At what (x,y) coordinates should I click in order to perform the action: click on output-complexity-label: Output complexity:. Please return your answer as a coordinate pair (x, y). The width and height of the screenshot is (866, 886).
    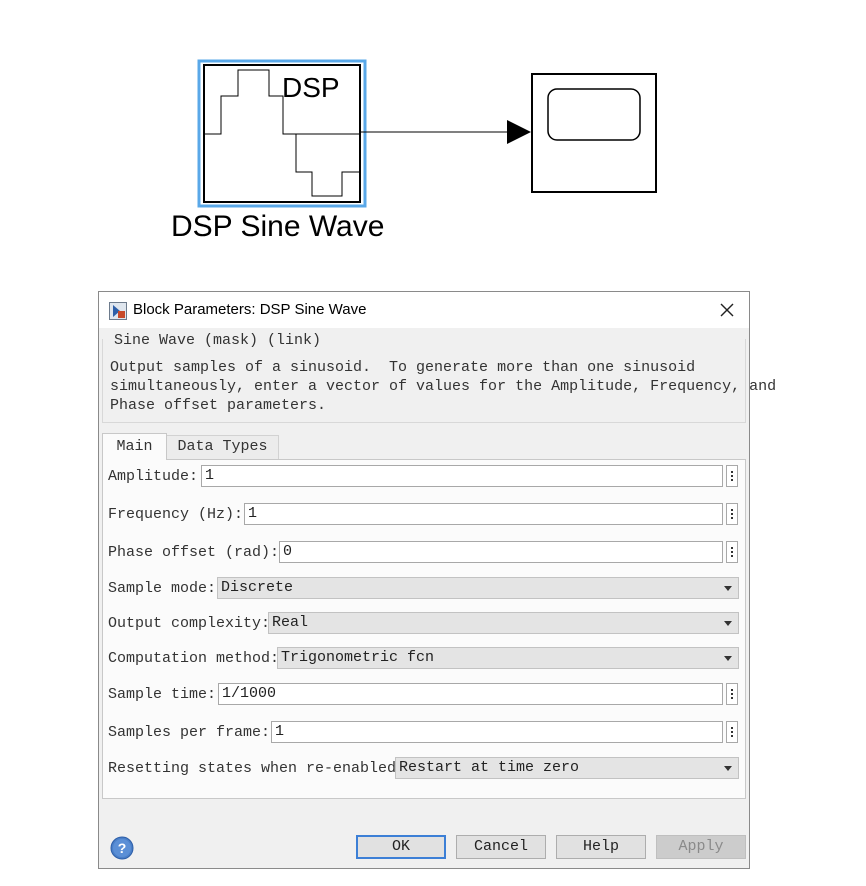
    Looking at the image, I should click on (189, 623).